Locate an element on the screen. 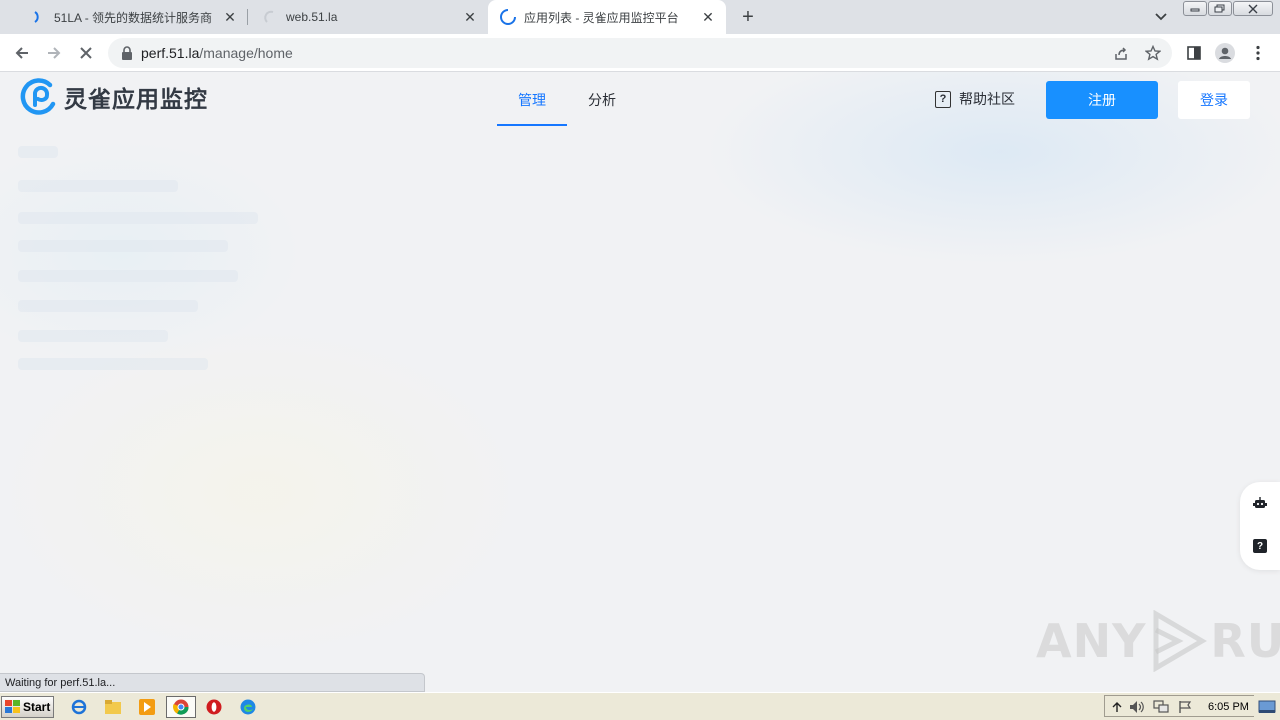 The image size is (1280, 720). file-explorer-icon is located at coordinates (113, 707).